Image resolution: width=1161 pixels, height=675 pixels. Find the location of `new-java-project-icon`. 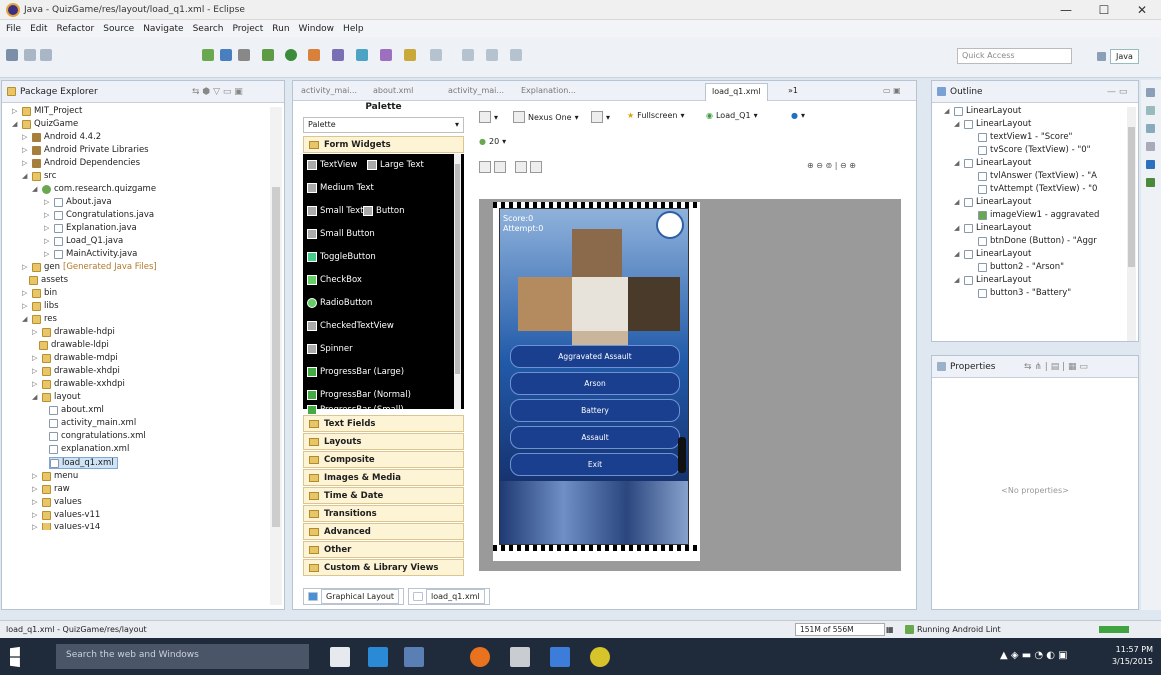

new-java-project-icon is located at coordinates (338, 55).